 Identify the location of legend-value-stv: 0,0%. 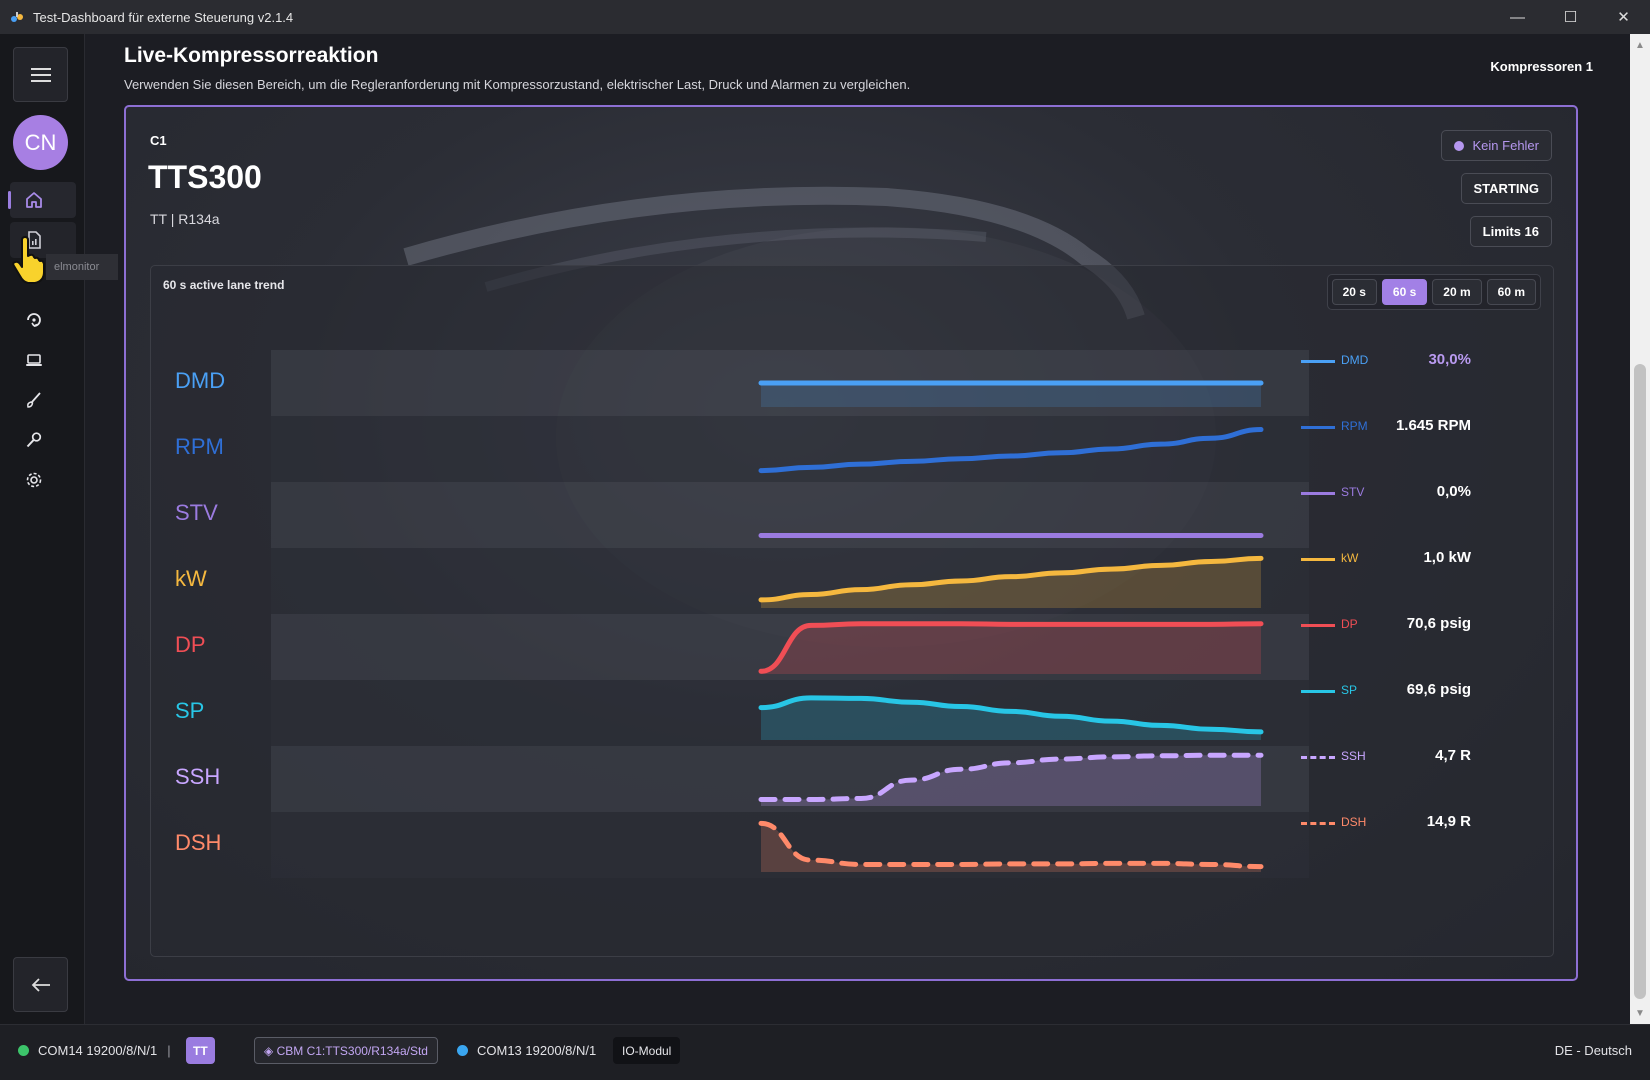
(1453, 491).